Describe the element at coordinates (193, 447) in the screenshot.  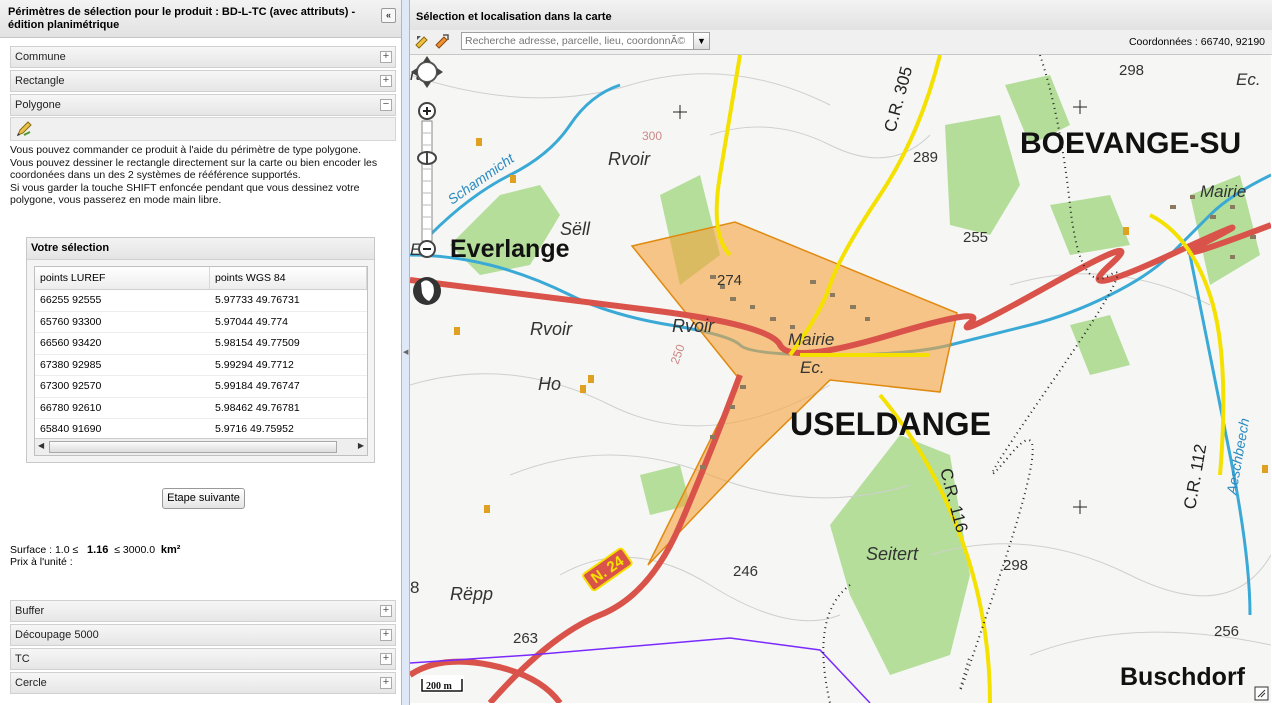
I see `scrollbar-thumb` at that location.